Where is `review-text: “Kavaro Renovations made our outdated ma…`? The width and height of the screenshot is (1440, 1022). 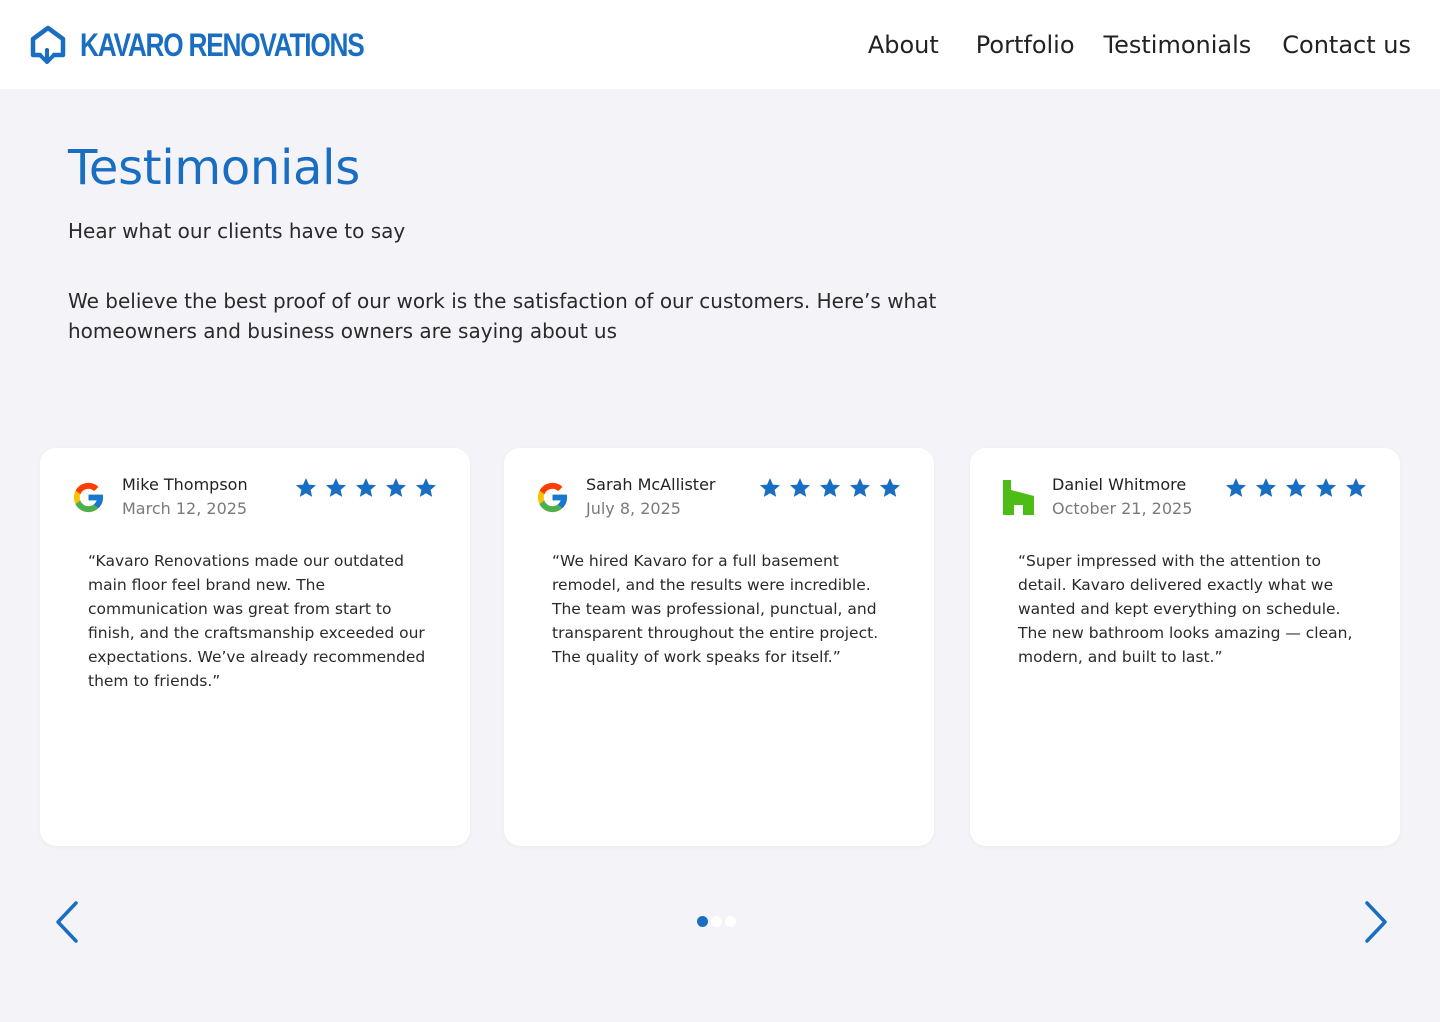
review-text: “Kavaro Renovations made our outdated ma… is located at coordinates (257, 621).